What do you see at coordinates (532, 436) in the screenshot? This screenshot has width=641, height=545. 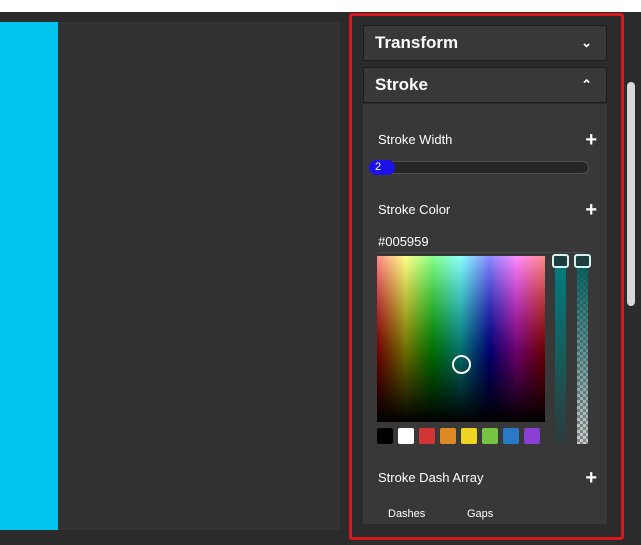 I see `swatch-purple` at bounding box center [532, 436].